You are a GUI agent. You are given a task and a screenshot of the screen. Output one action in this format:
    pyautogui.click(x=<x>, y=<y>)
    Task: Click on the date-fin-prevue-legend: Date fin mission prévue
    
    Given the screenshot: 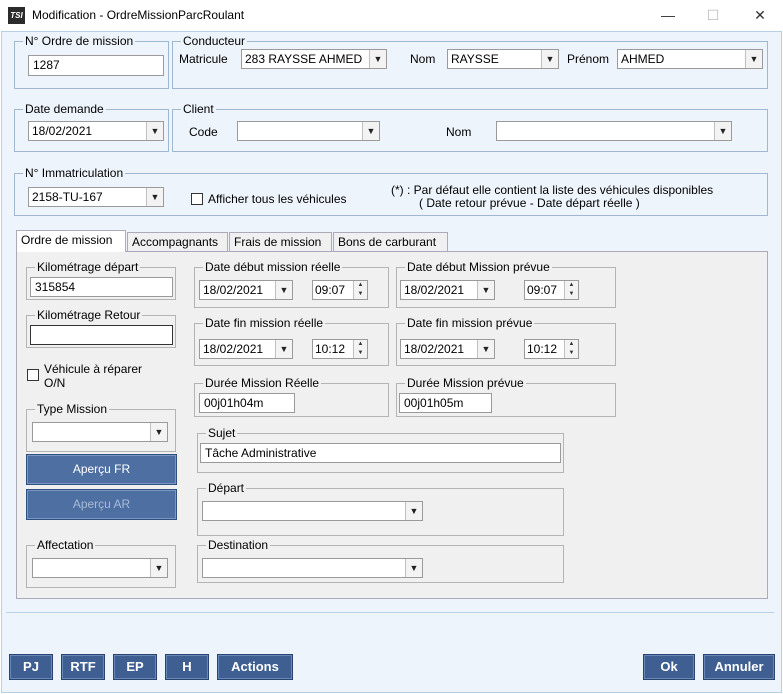 What is the action you would take?
    pyautogui.click(x=470, y=323)
    